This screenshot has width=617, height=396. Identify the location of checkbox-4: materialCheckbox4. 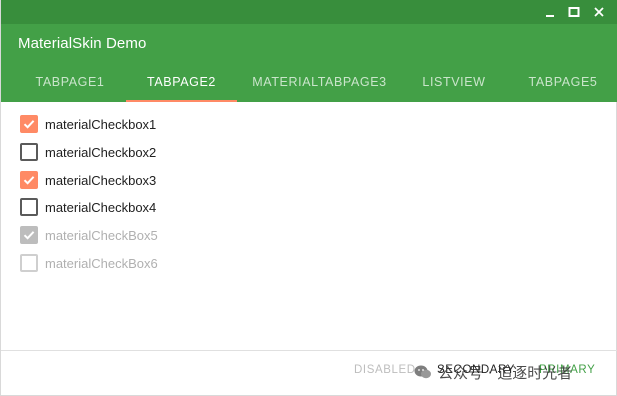
(88, 207).